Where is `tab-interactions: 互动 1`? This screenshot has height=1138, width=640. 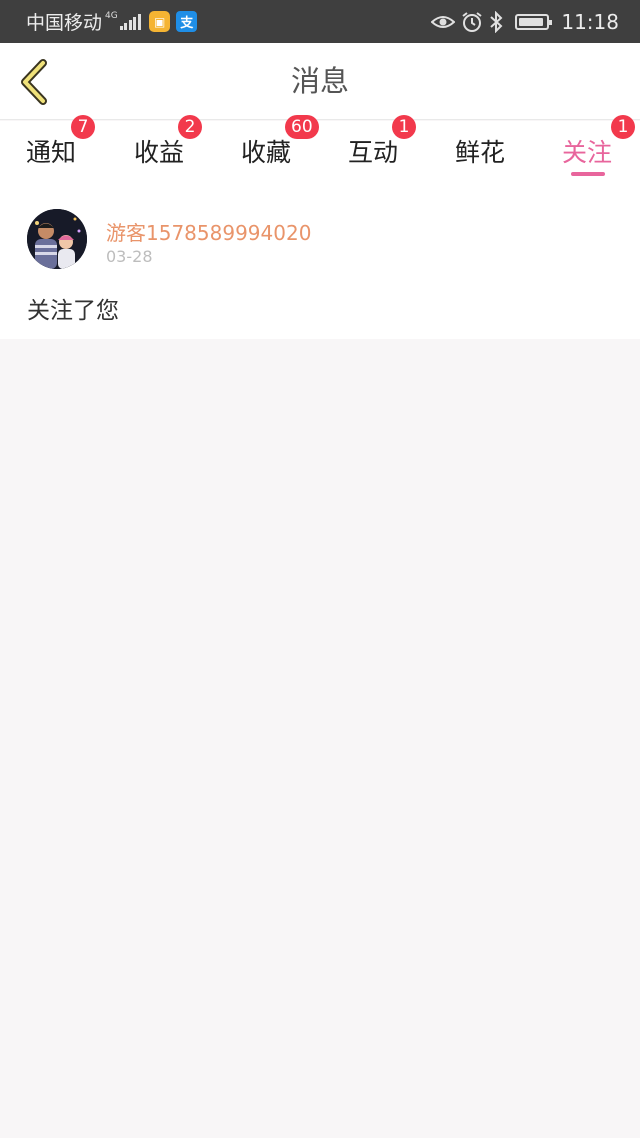 tab-interactions: 互动 1 is located at coordinates (374, 148).